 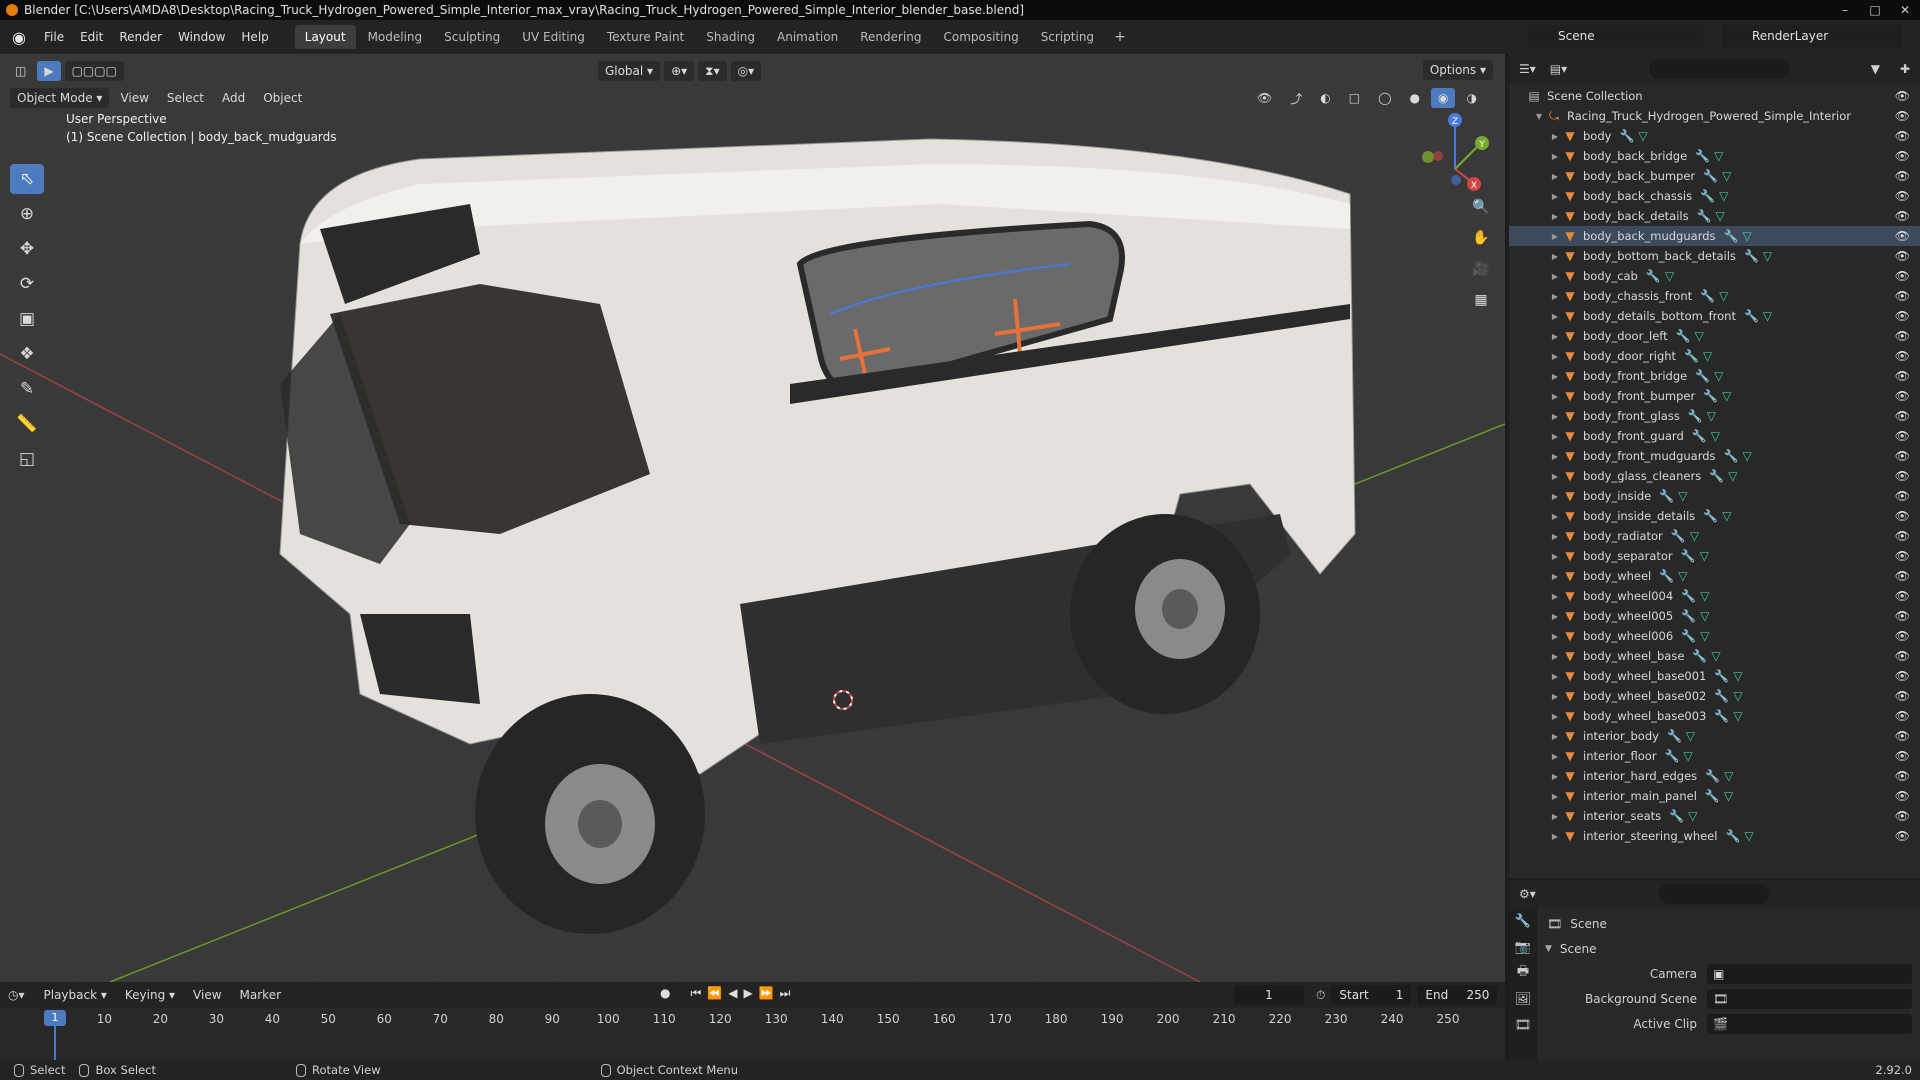 What do you see at coordinates (1845, 10) in the screenshot?
I see `minimize-button: –` at bounding box center [1845, 10].